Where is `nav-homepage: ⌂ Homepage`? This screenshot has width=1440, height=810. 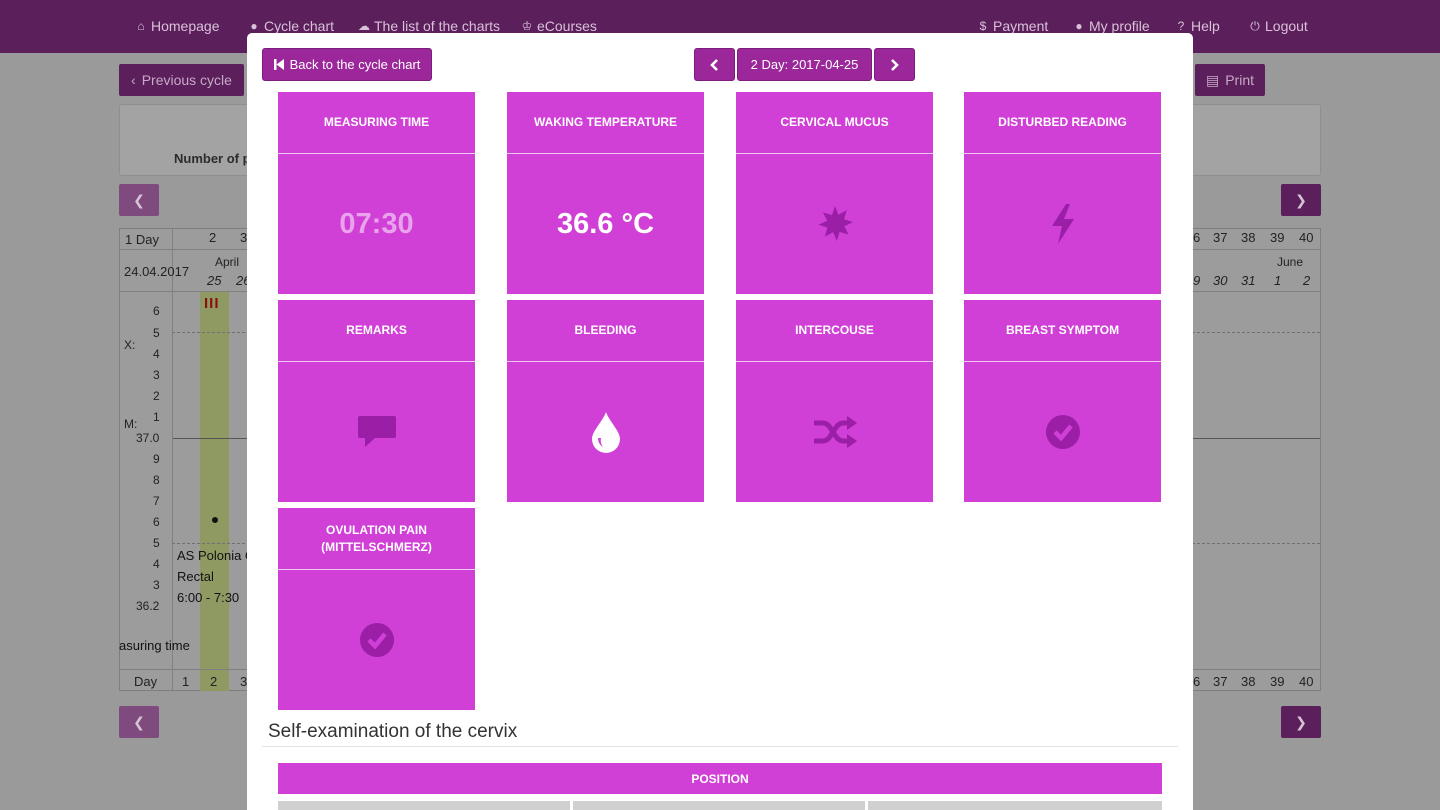 nav-homepage: ⌂ Homepage is located at coordinates (177, 26).